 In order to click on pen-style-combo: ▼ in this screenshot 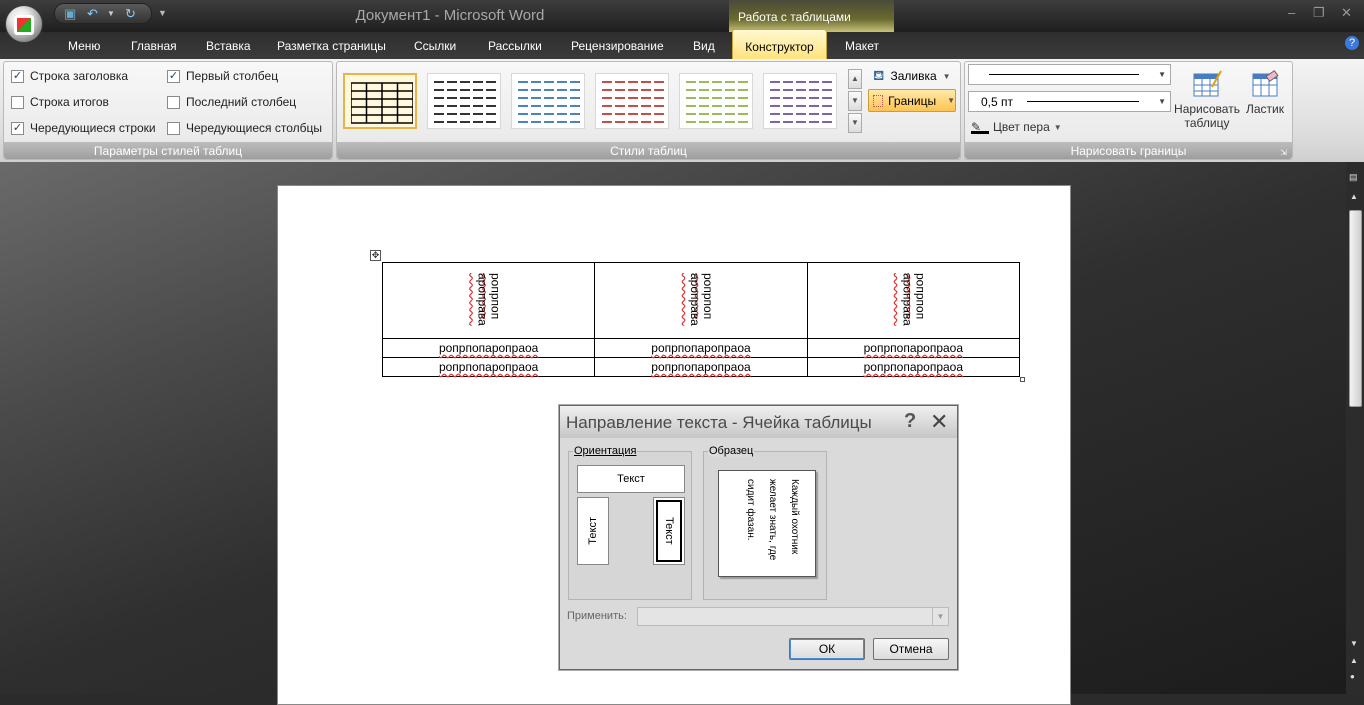, I will do `click(1069, 74)`.